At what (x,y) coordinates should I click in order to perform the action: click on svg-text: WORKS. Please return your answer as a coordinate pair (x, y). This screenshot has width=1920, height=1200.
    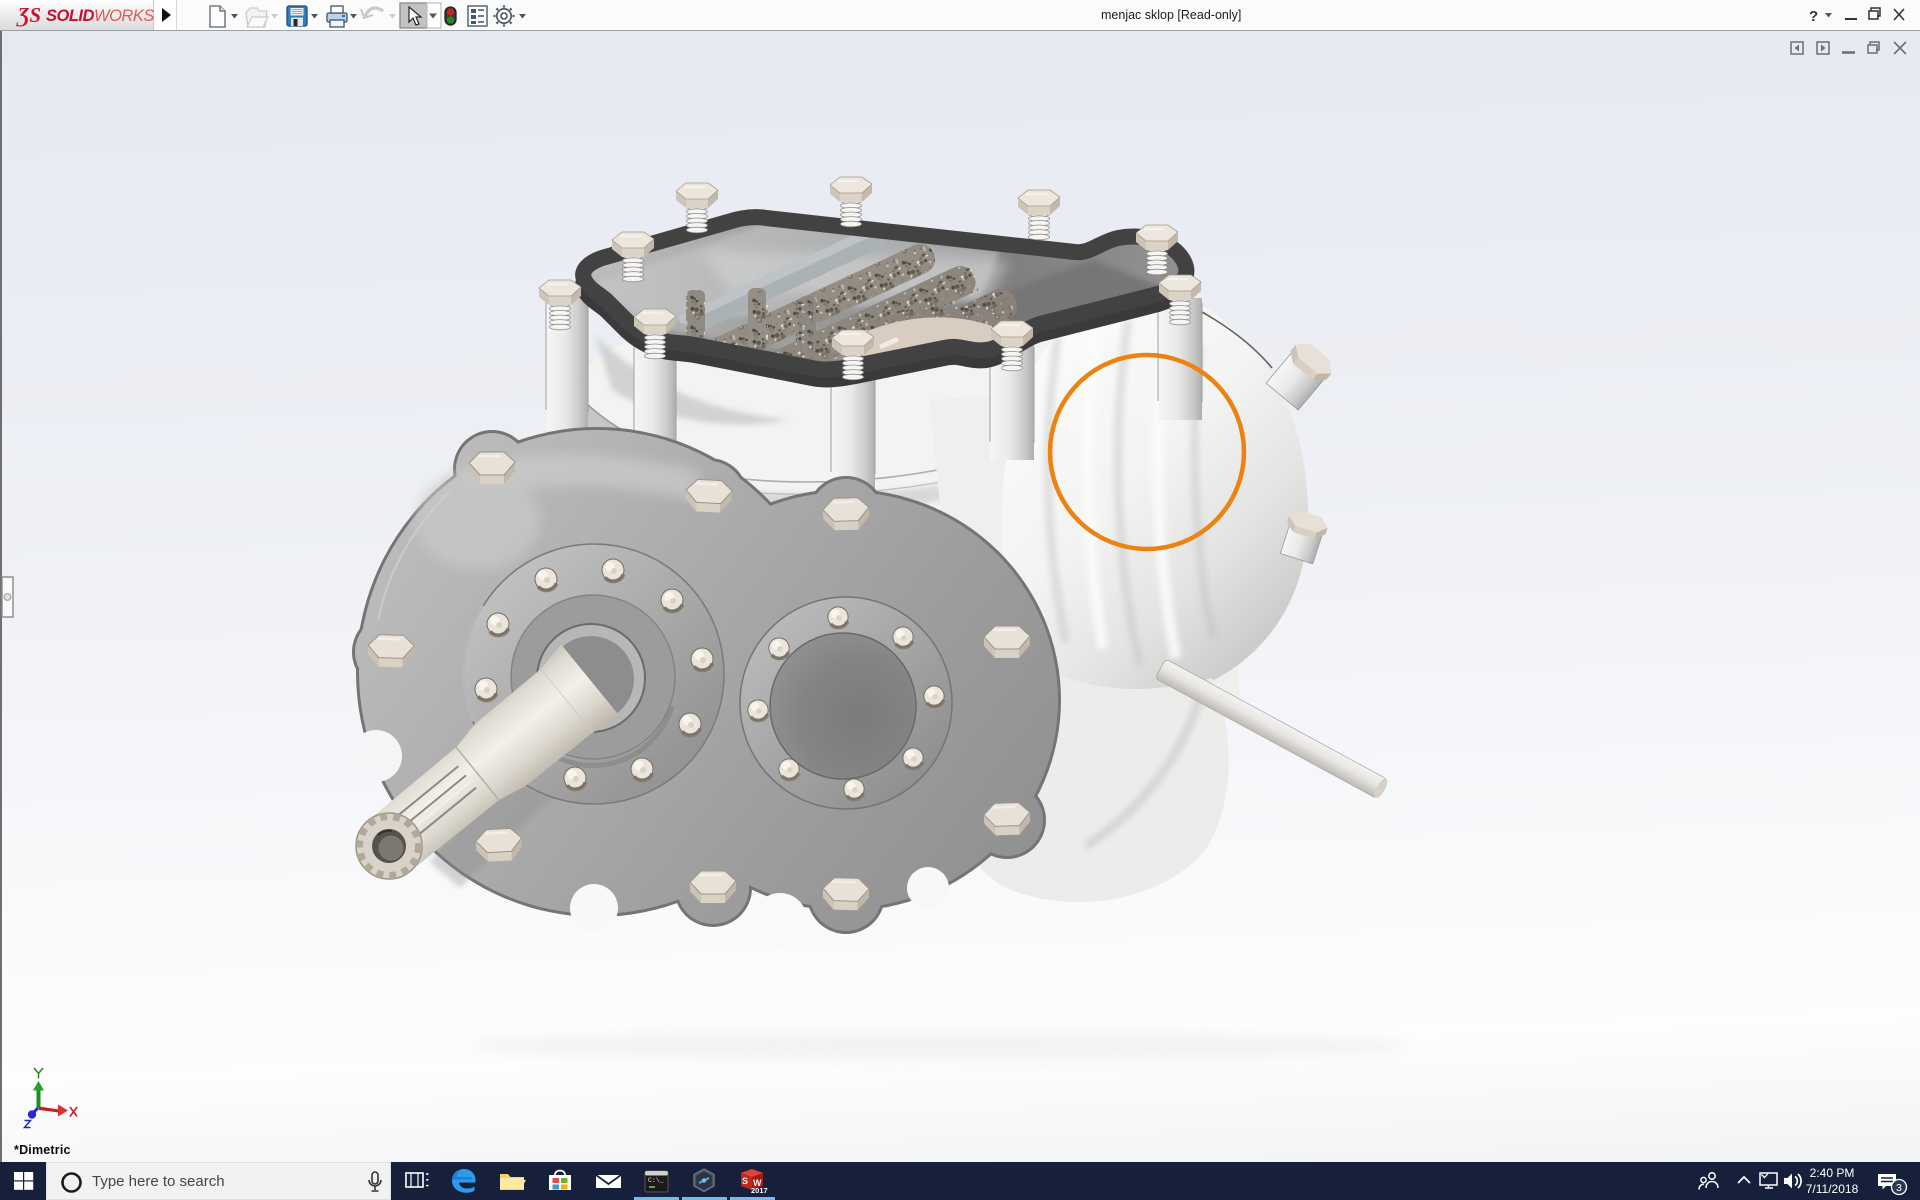
    Looking at the image, I should click on (124, 16).